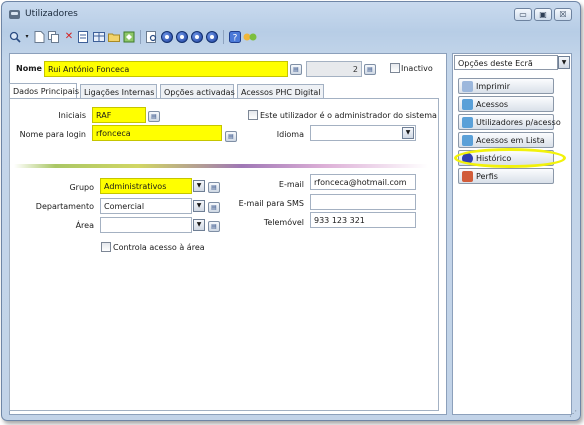  Describe the element at coordinates (408, 133) in the screenshot. I see `language-dropdown-icon: ▼` at that location.